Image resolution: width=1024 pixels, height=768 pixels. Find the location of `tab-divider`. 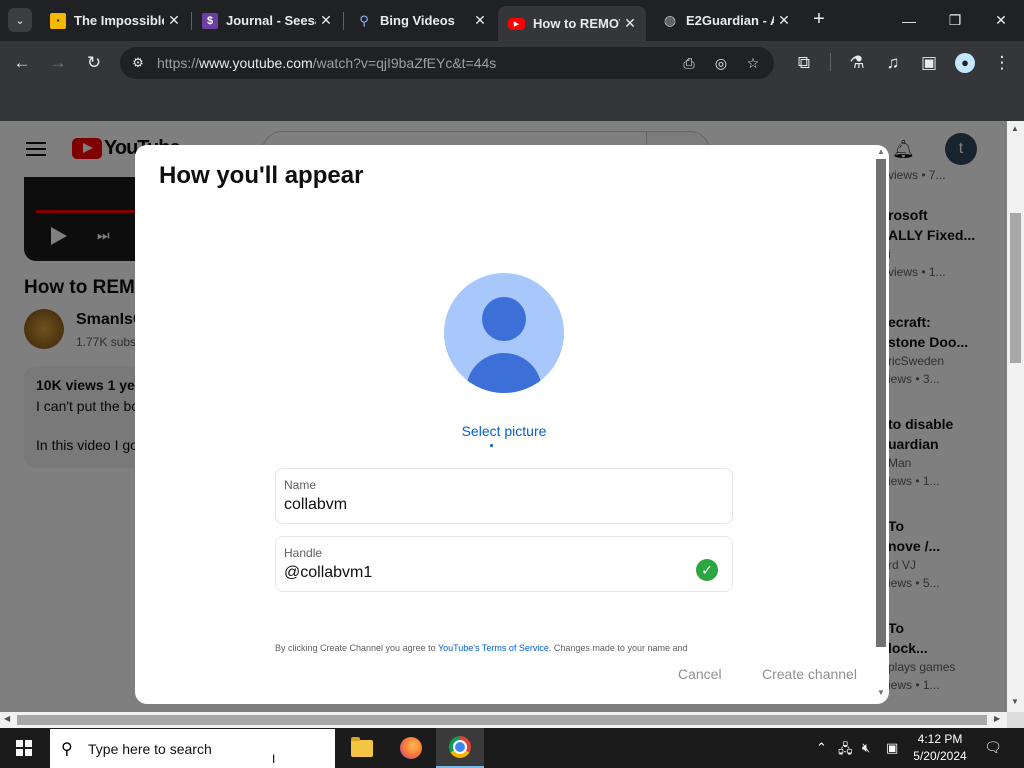

tab-divider is located at coordinates (343, 21).